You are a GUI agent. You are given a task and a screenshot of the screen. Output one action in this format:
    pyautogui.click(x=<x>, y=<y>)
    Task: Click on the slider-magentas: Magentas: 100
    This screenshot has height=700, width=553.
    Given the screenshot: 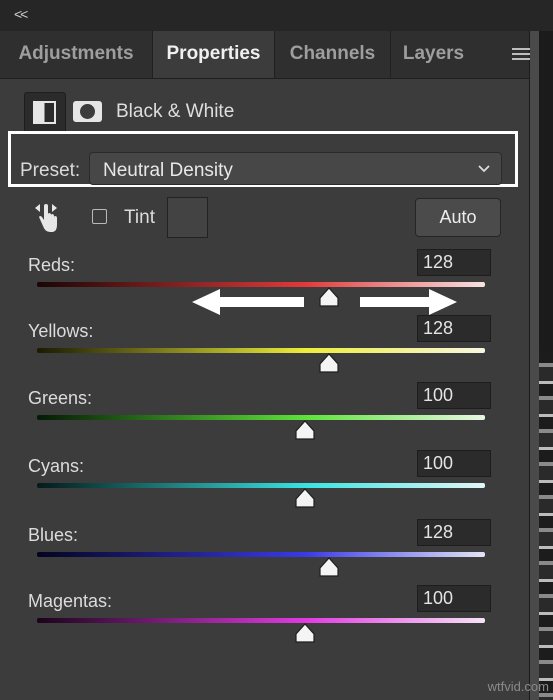 What is the action you would take?
    pyautogui.click(x=264, y=623)
    